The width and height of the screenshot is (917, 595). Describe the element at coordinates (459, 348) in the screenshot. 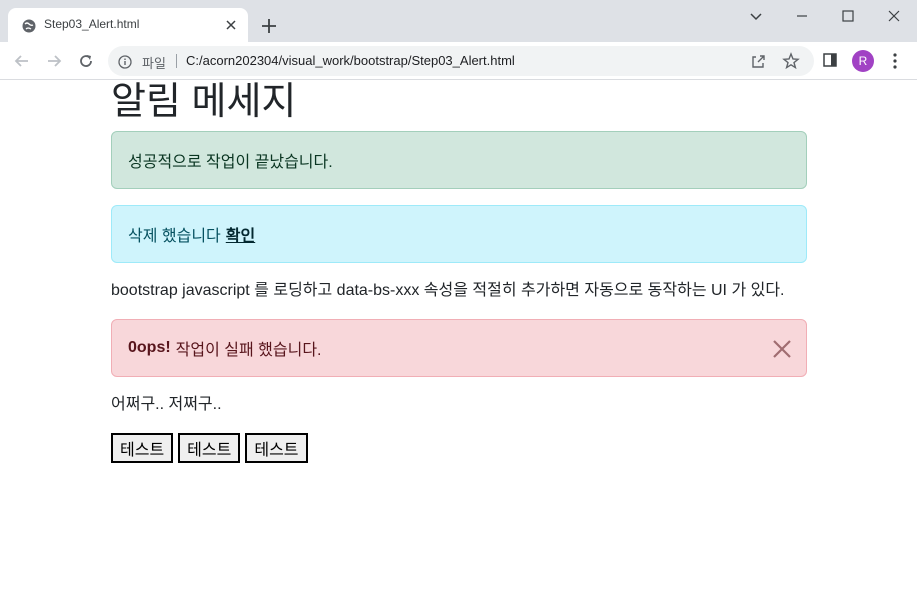

I see `alert-danger: 0ops! 작업이 실패 했습니다.` at that location.